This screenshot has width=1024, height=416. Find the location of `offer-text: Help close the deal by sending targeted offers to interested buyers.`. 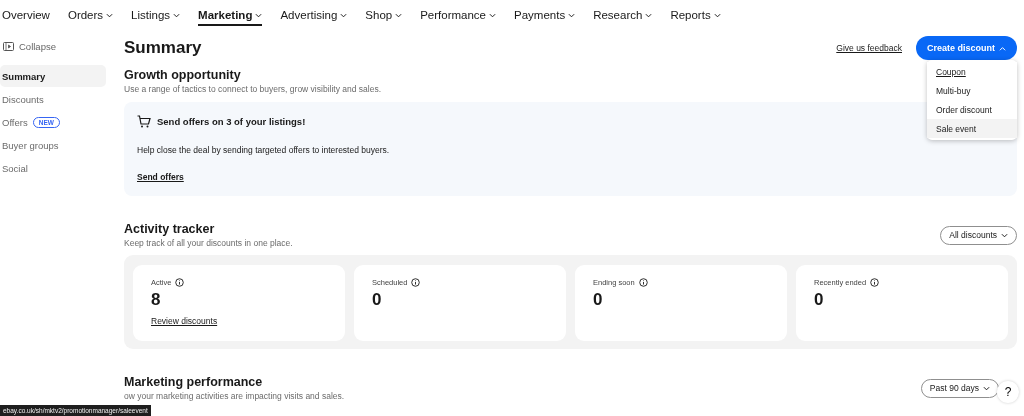

offer-text: Help close the deal by sending targeted offers to interested buyers. is located at coordinates (264, 150).